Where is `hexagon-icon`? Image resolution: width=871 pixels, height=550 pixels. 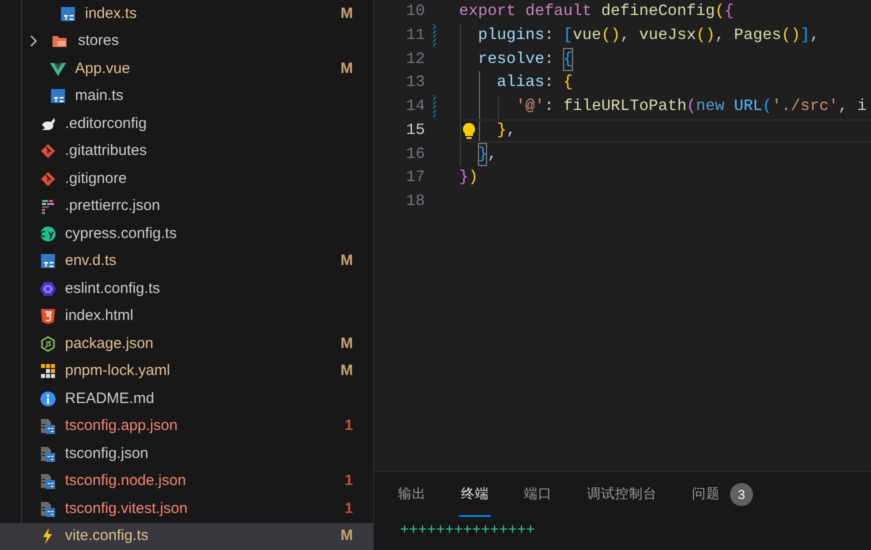 hexagon-icon is located at coordinates (48, 288).